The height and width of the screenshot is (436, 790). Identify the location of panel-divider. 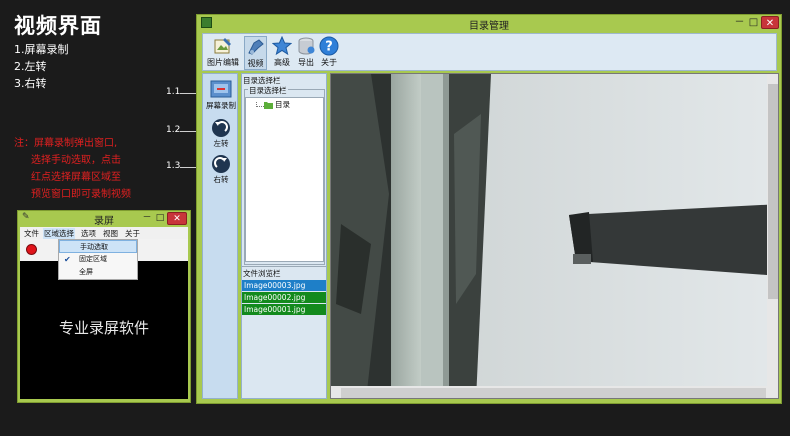
(284, 266).